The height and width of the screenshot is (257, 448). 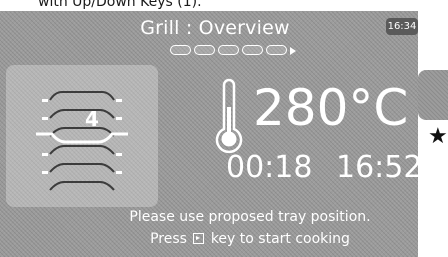 What do you see at coordinates (280, 239) in the screenshot?
I see `instruction-start-label: key to start cooking` at bounding box center [280, 239].